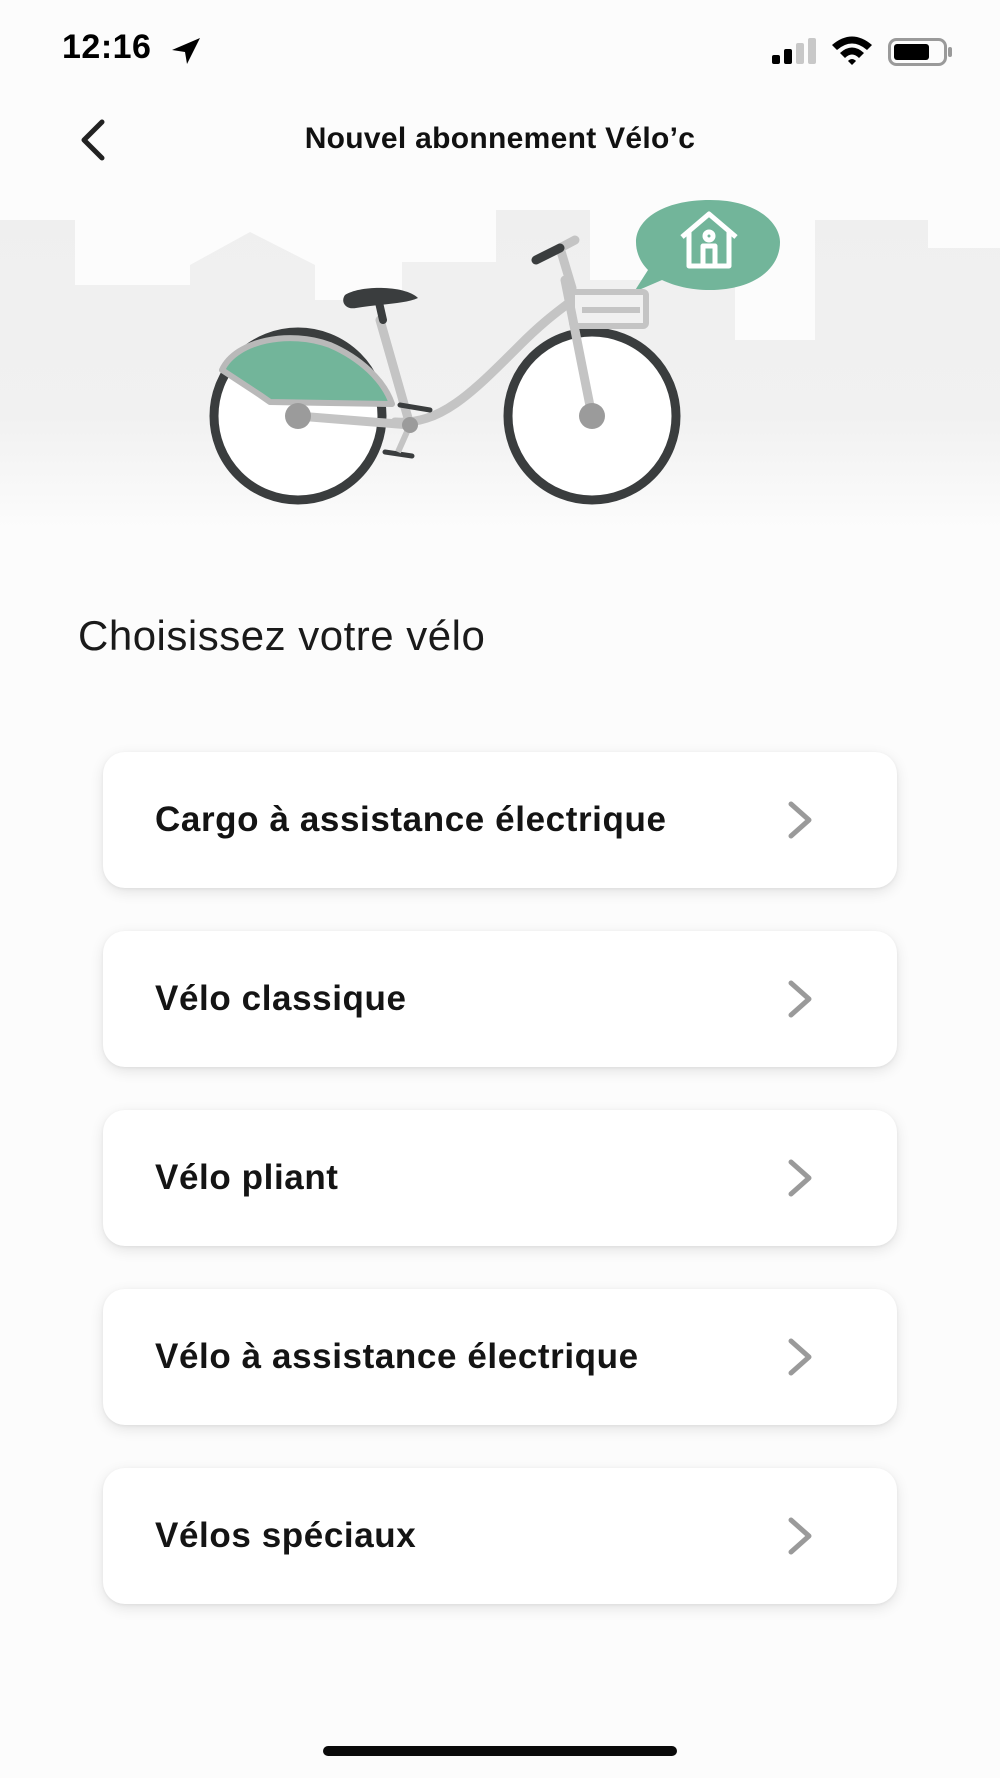 The image size is (1000, 1778). Describe the element at coordinates (107, 47) in the screenshot. I see `status-time: 12:16` at that location.